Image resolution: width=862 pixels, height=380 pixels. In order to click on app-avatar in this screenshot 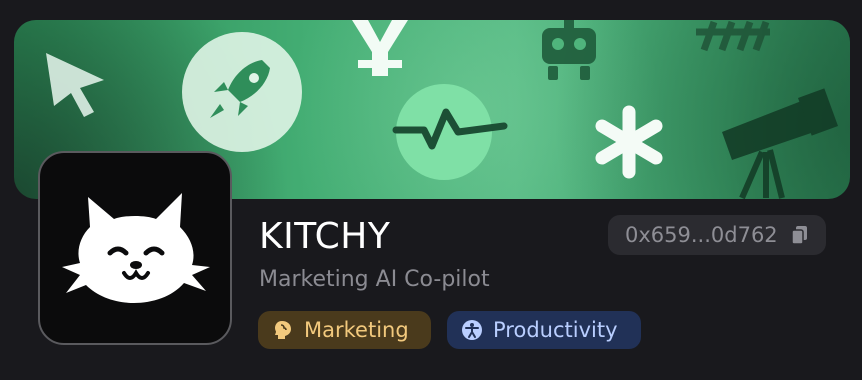, I will do `click(135, 248)`.